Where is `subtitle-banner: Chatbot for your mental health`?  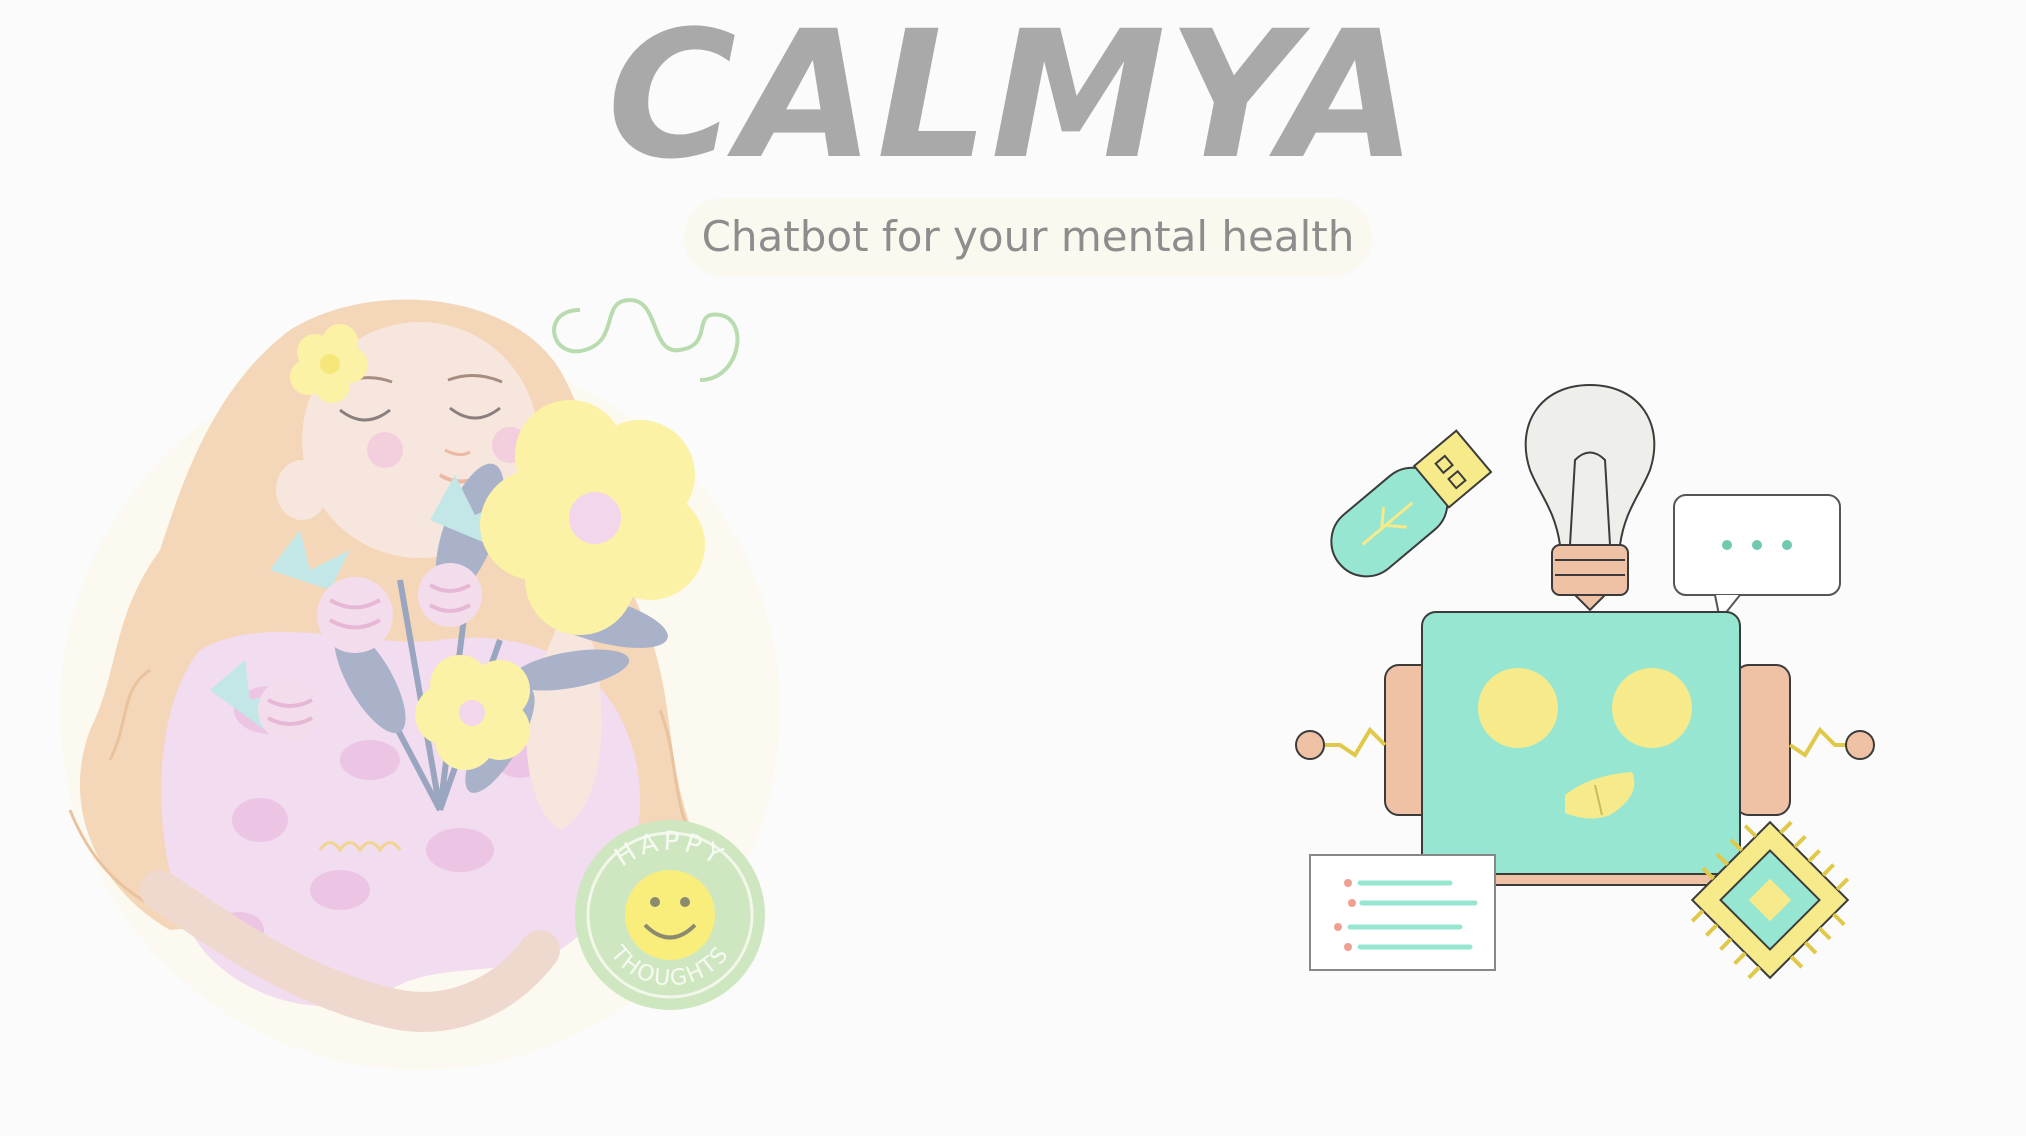
subtitle-banner: Chatbot for your mental health is located at coordinates (1028, 237).